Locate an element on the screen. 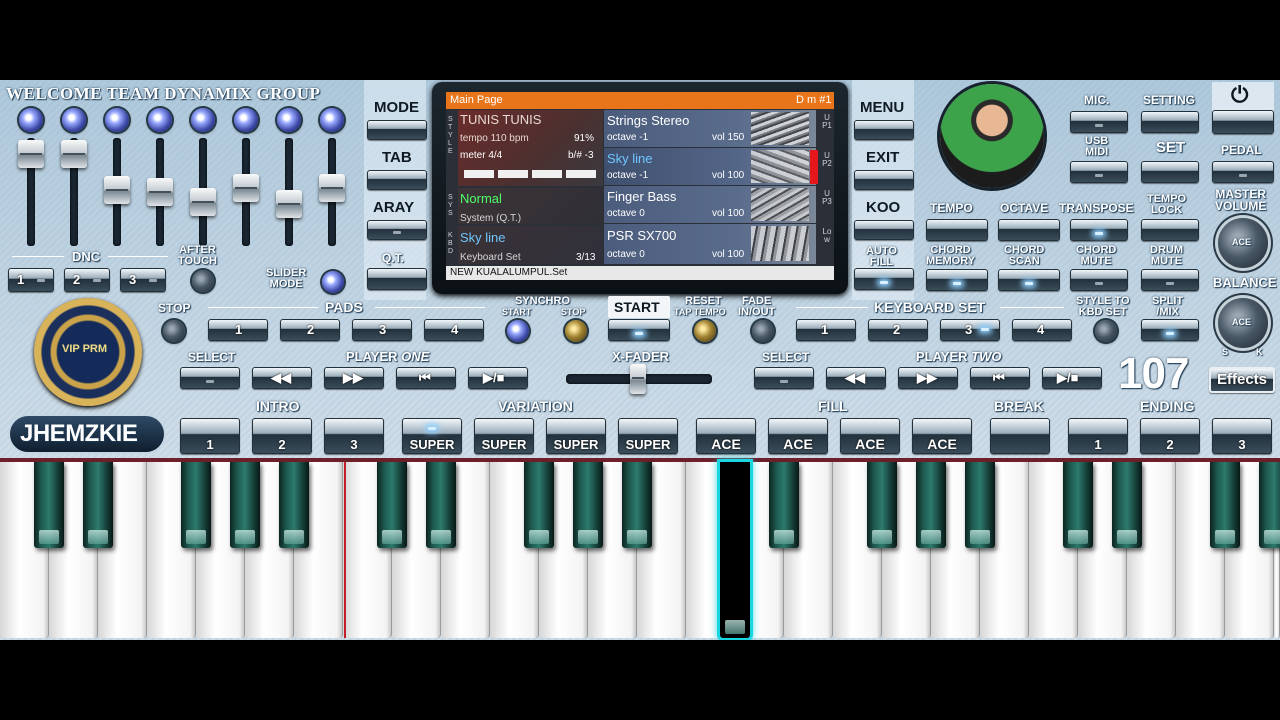 This screenshot has height=720, width=1280. exit-button is located at coordinates (884, 180).